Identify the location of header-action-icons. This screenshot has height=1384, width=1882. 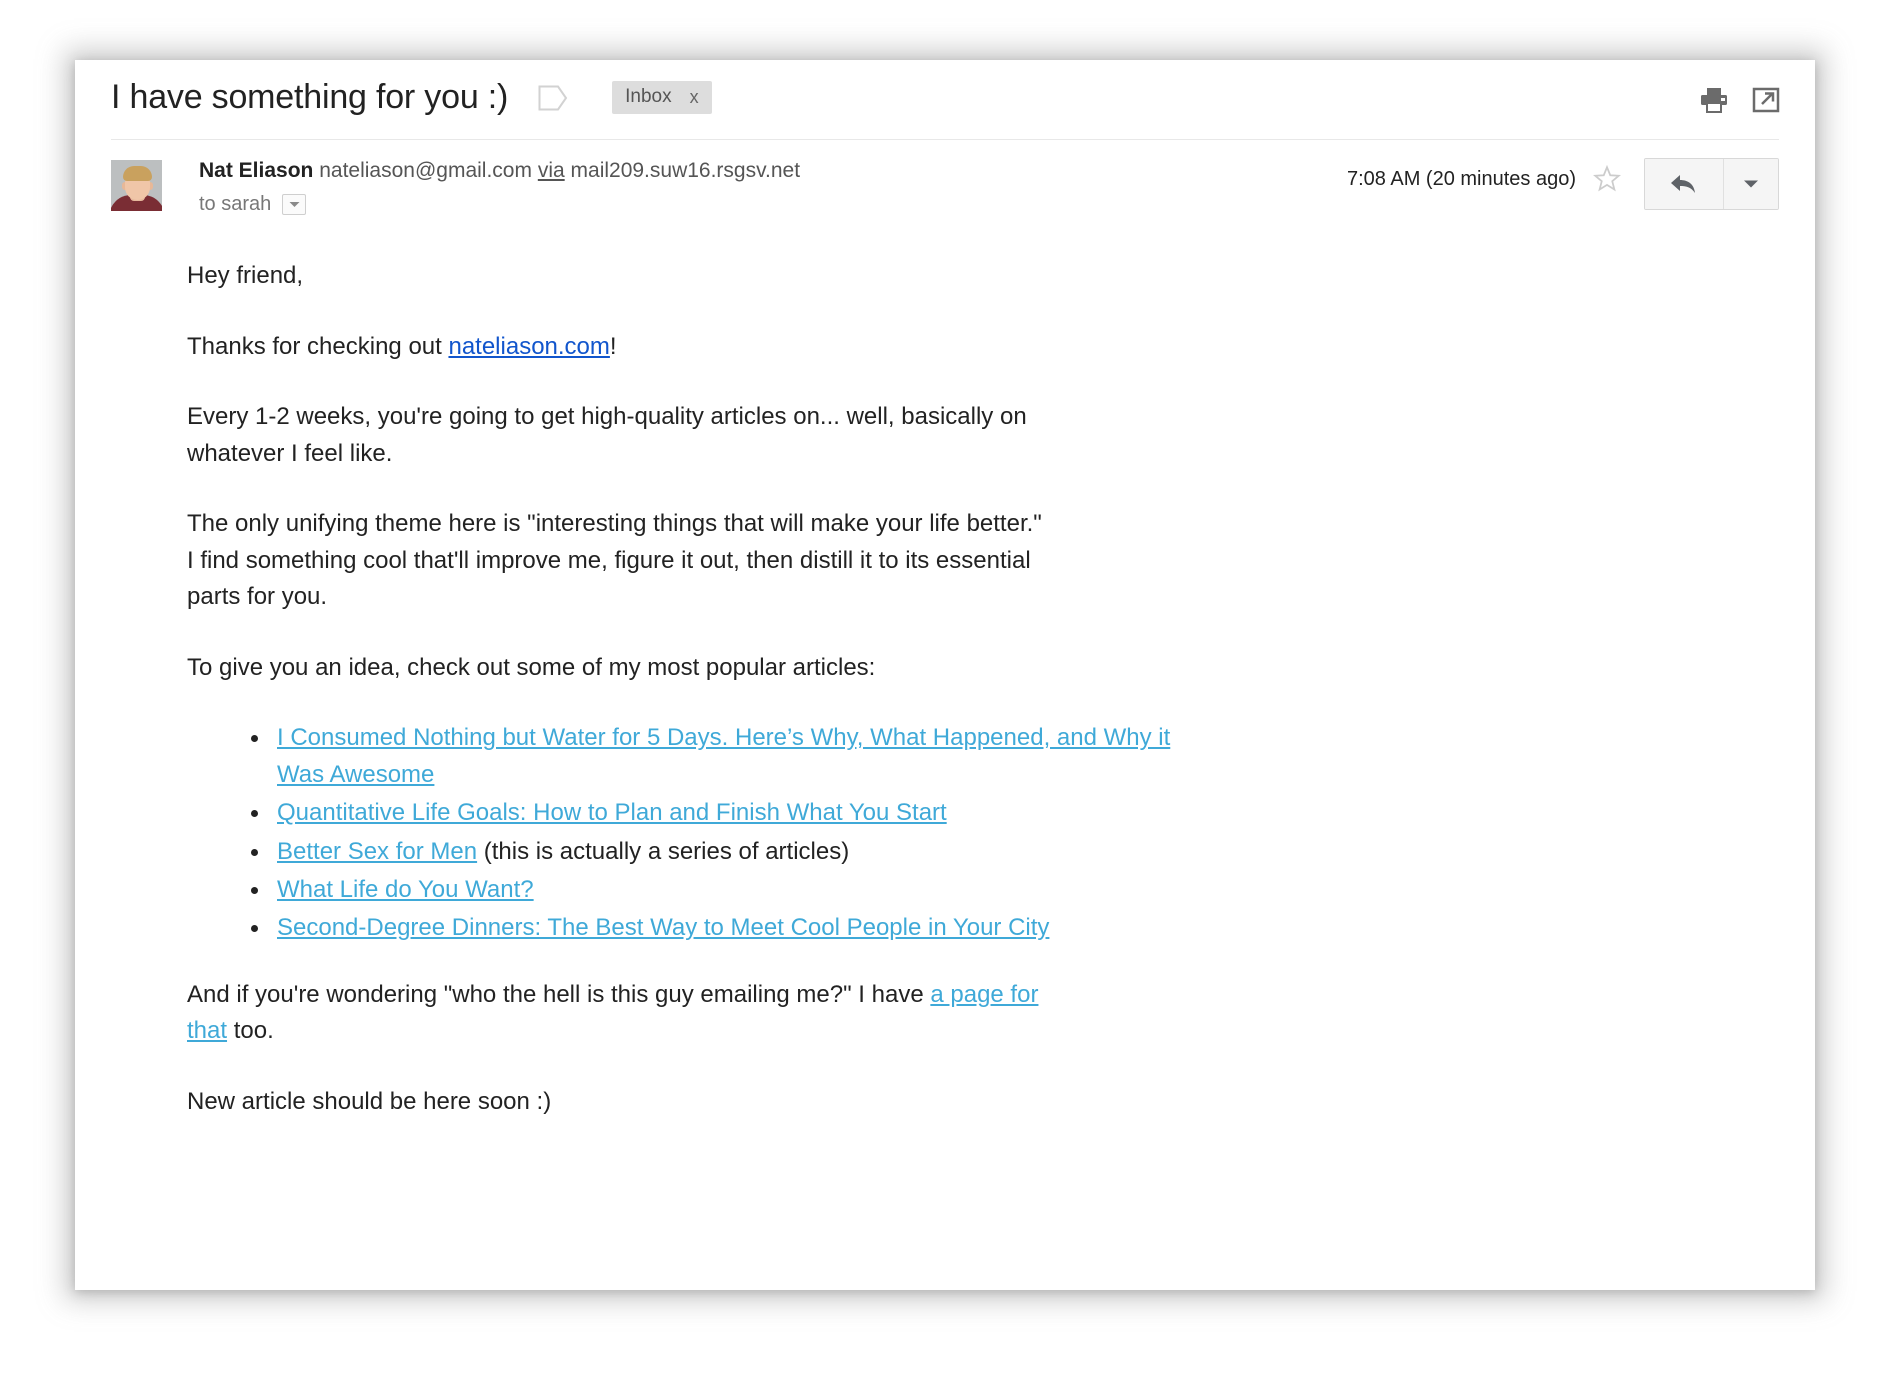
(1740, 100).